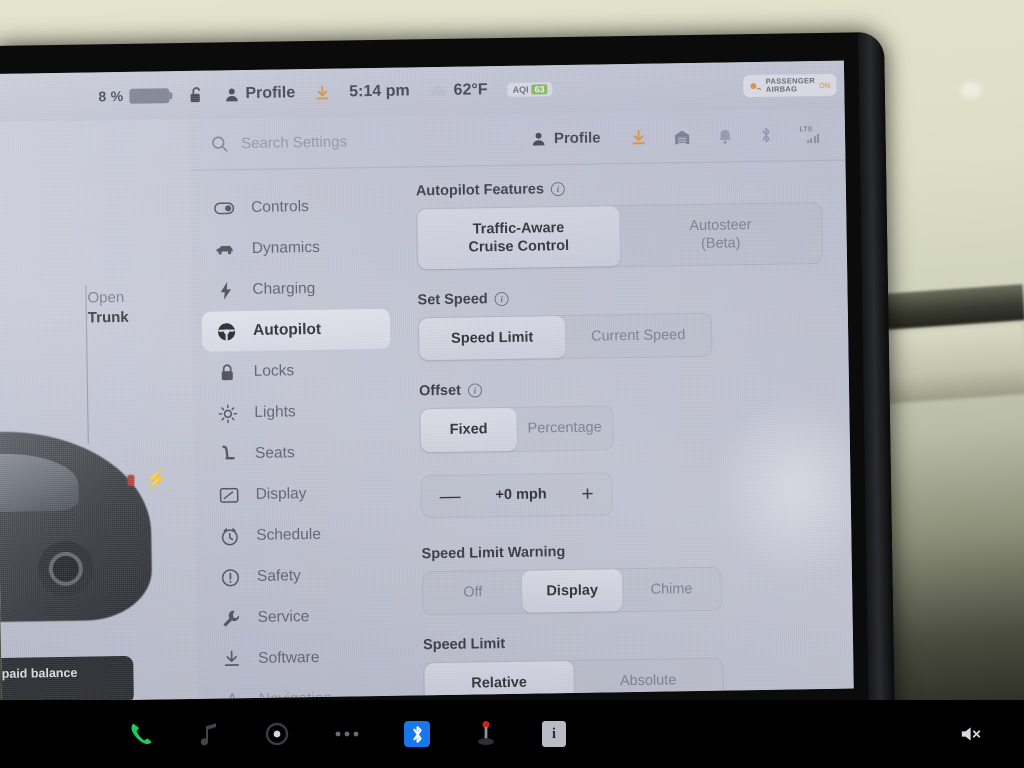 The image size is (1024, 768). What do you see at coordinates (492, 338) in the screenshot?
I see `segment-speed-limit: Speed Limit` at bounding box center [492, 338].